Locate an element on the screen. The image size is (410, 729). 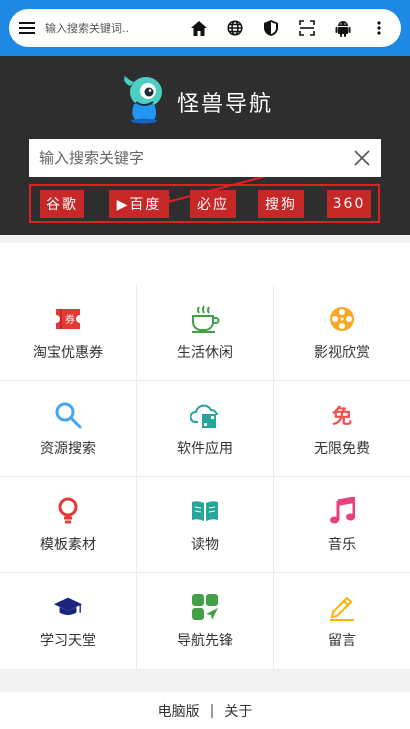
category-item-leisure: 生活休闲 is located at coordinates (205, 333).